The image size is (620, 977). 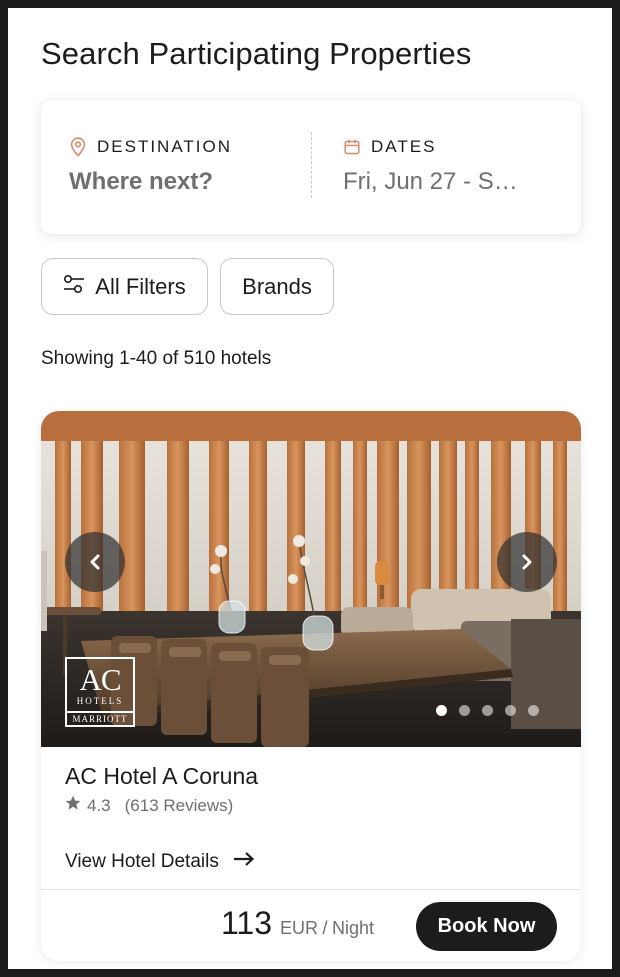 I want to click on chevron-left-icon, so click(x=95, y=562).